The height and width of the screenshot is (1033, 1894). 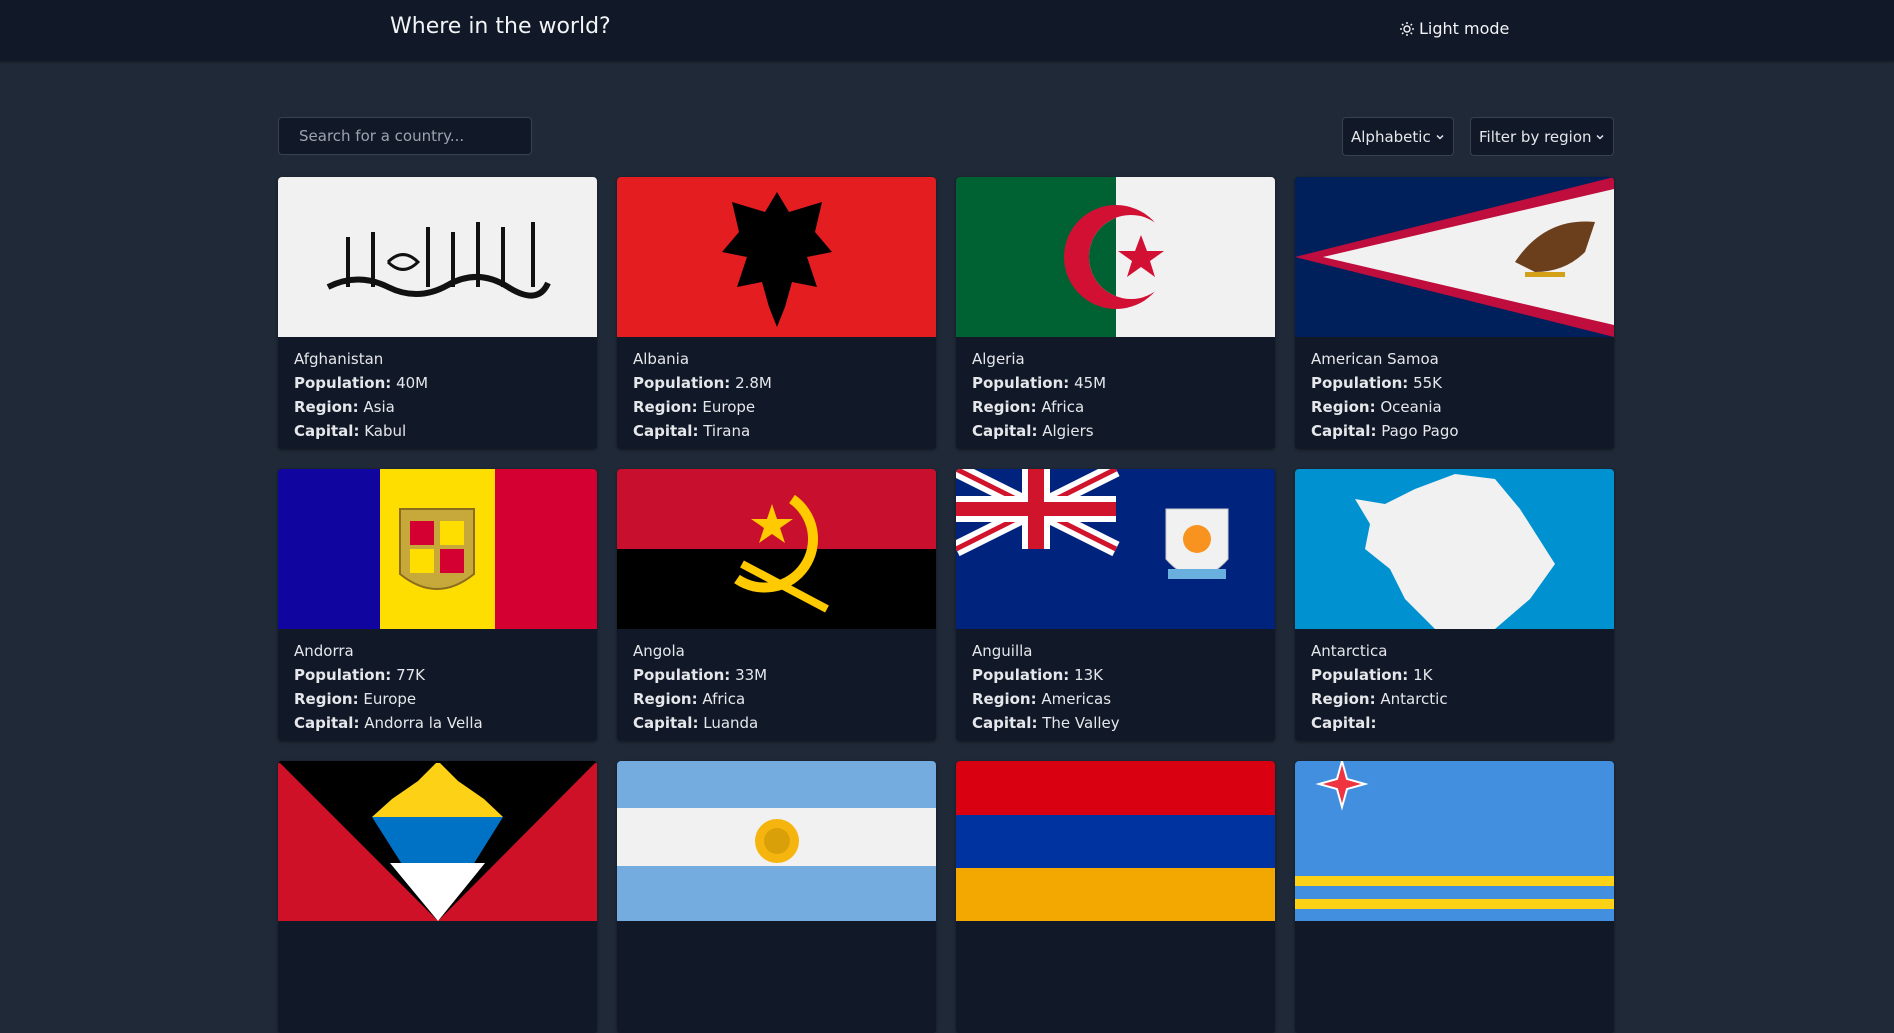 I want to click on flag-argentina, so click(x=776, y=841).